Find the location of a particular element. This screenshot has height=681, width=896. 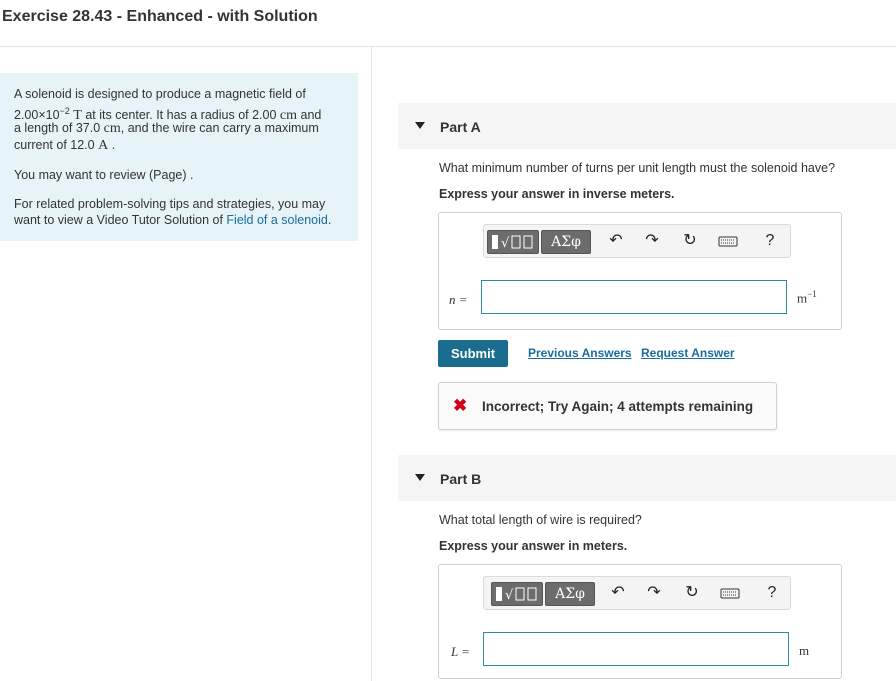

unit-label: m is located at coordinates (804, 650).